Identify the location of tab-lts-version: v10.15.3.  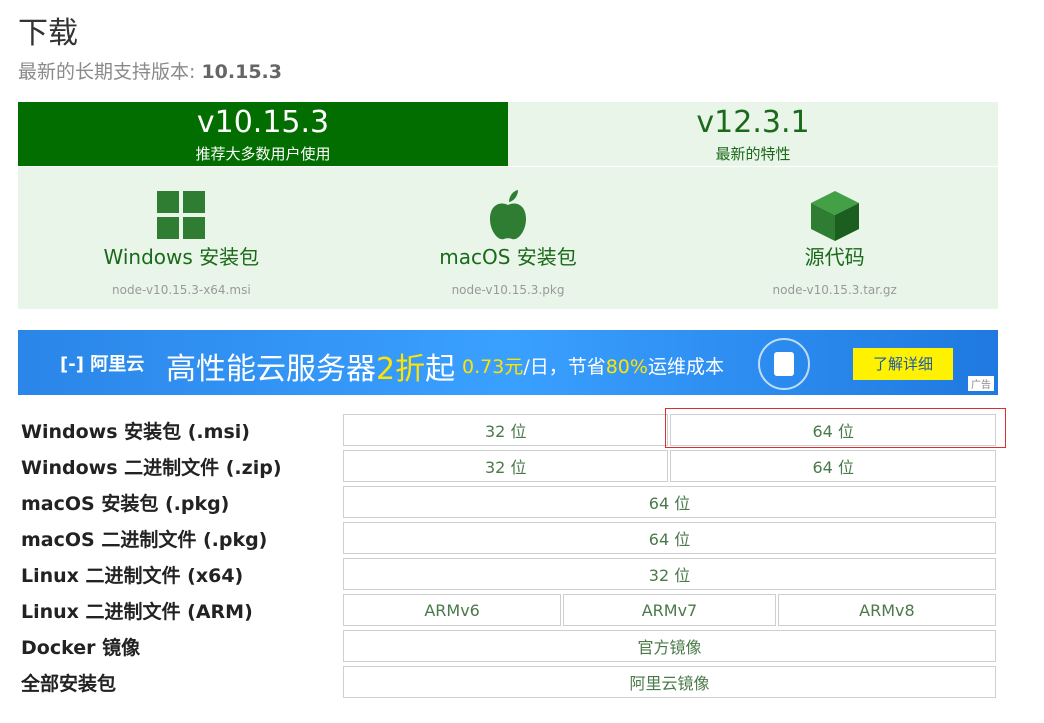
(263, 122).